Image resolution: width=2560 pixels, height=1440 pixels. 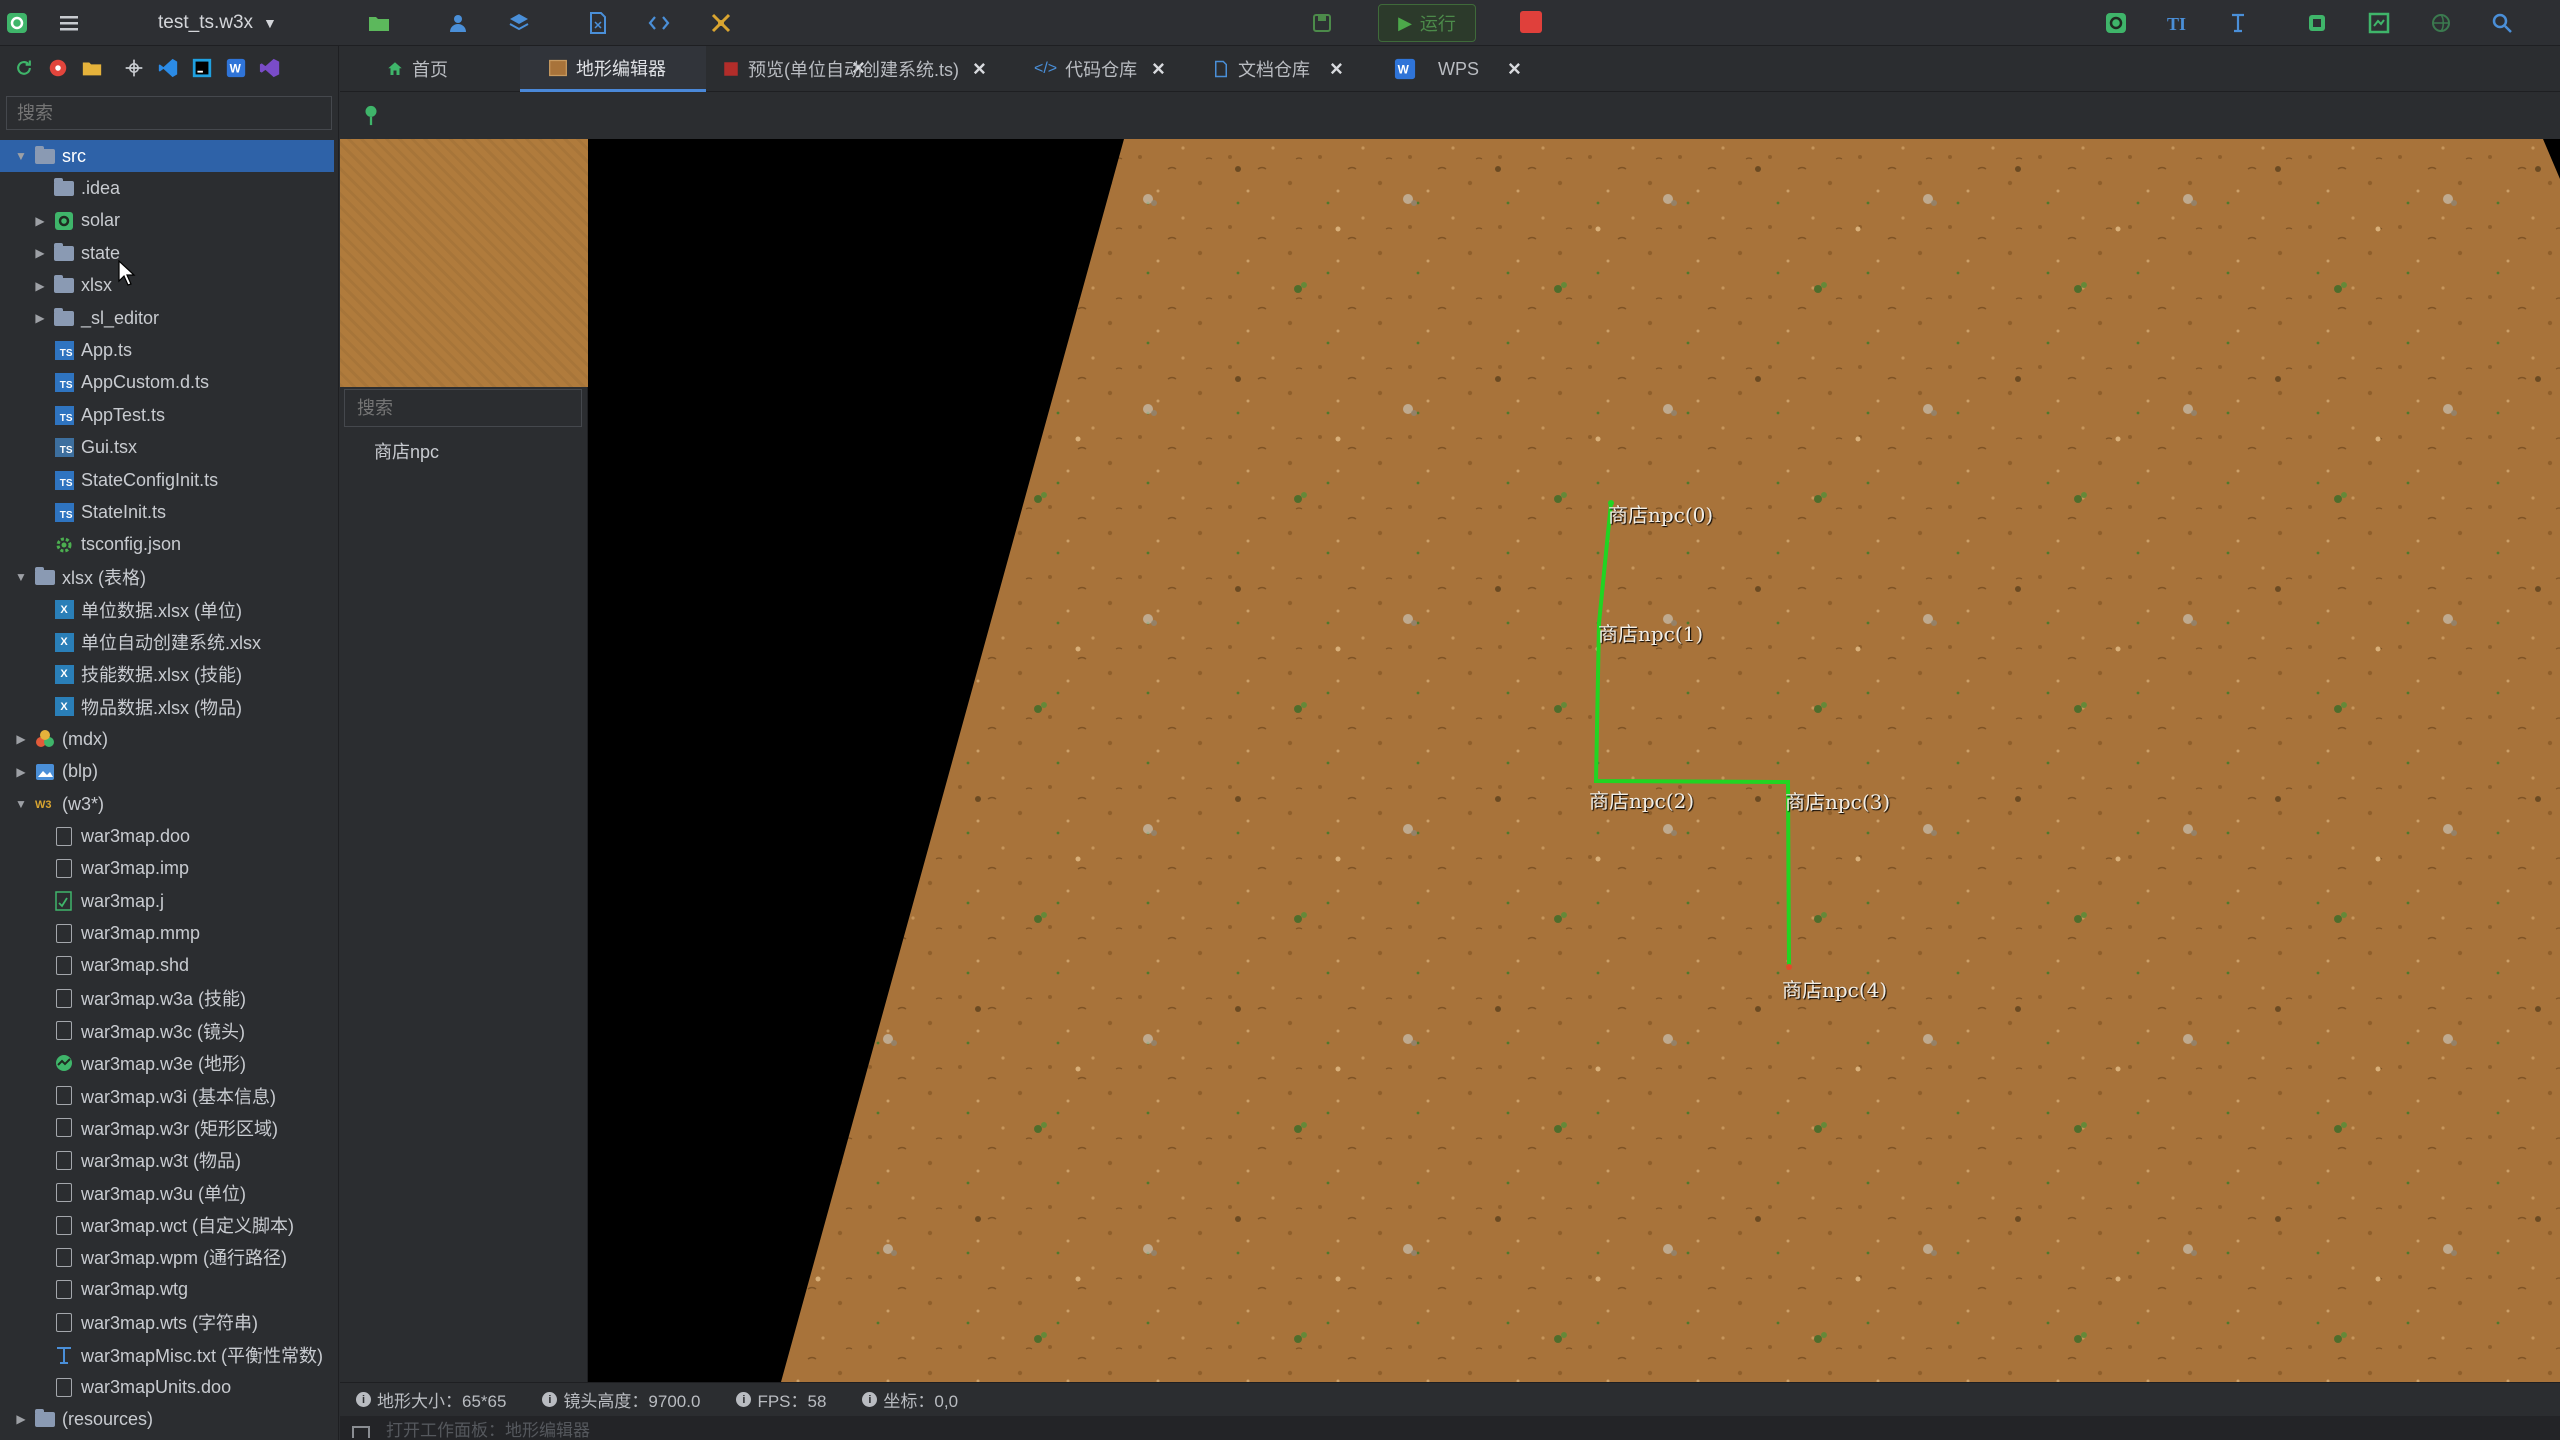 What do you see at coordinates (169, 1387) in the screenshot?
I see `tree-item: war3mapUnits.doo` at bounding box center [169, 1387].